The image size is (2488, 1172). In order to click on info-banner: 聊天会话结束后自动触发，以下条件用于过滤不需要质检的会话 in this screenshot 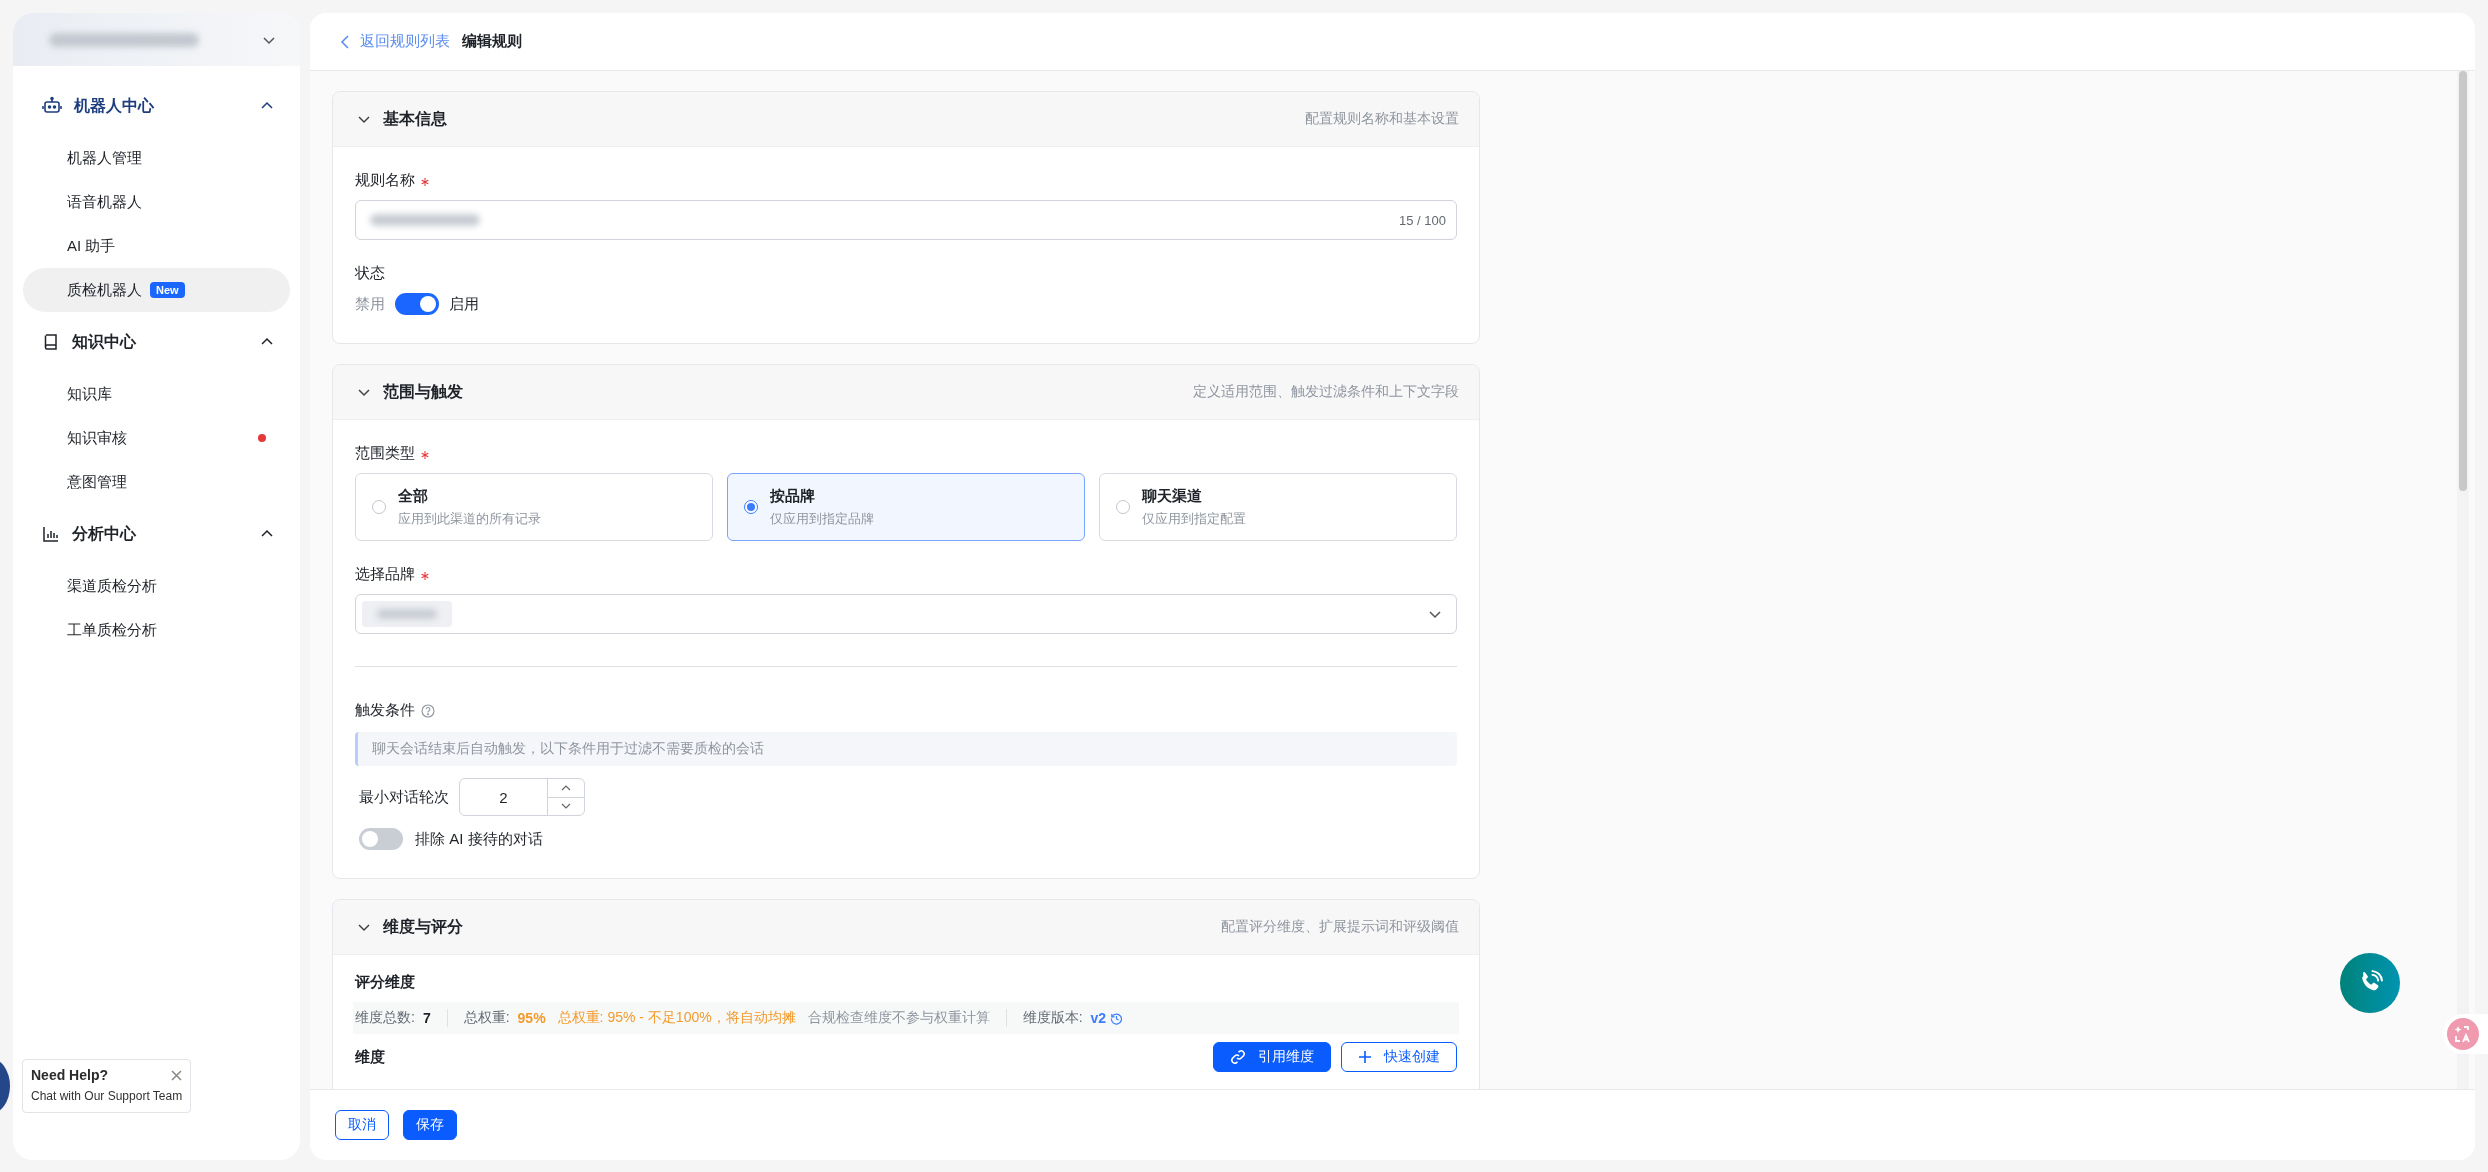, I will do `click(906, 749)`.